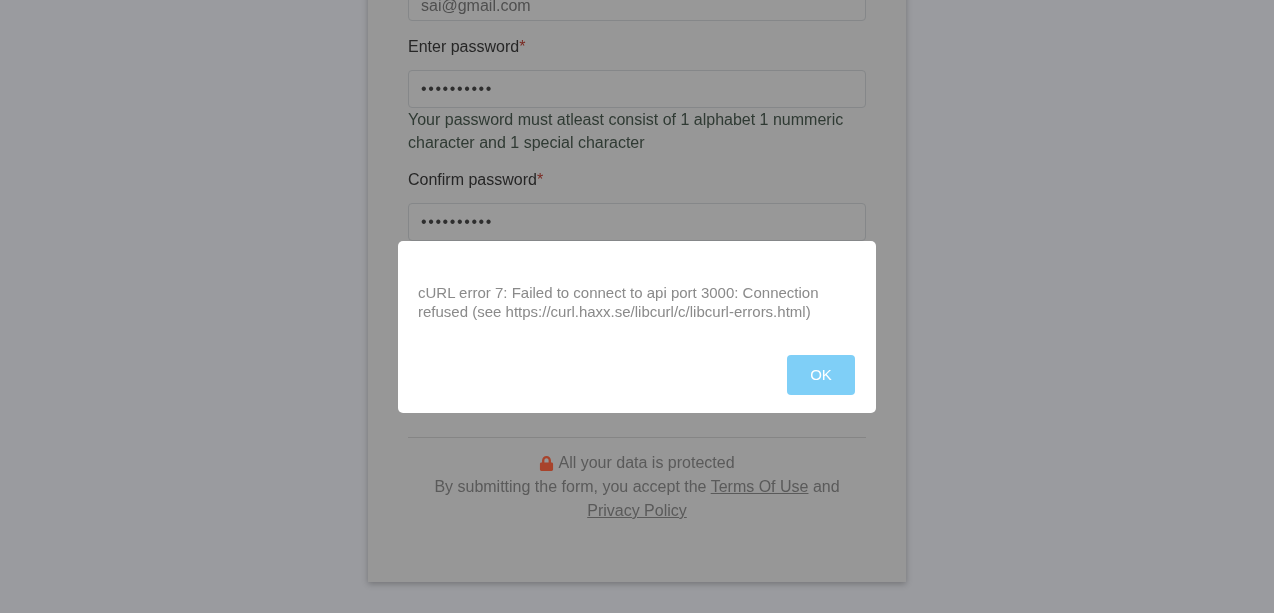 Image resolution: width=1274 pixels, height=613 pixels. I want to click on field-label: Enter password*, so click(467, 47).